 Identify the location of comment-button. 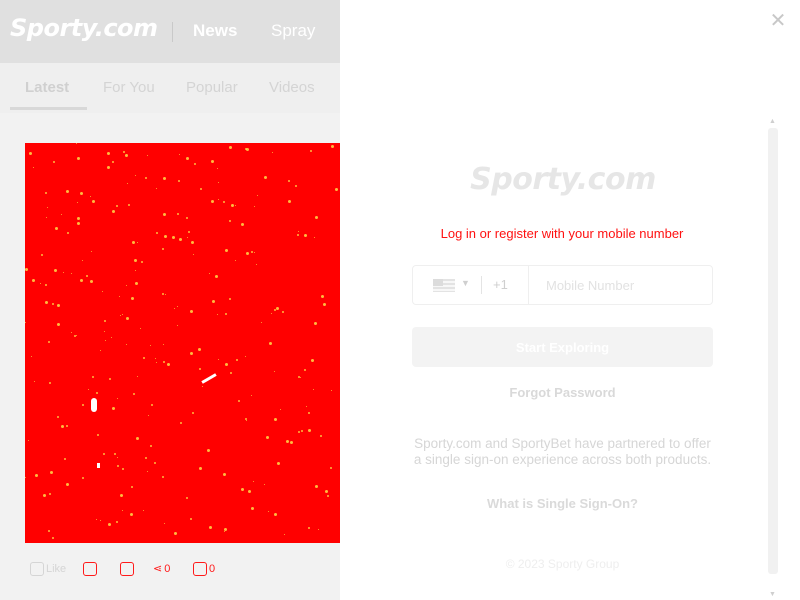
(90, 569).